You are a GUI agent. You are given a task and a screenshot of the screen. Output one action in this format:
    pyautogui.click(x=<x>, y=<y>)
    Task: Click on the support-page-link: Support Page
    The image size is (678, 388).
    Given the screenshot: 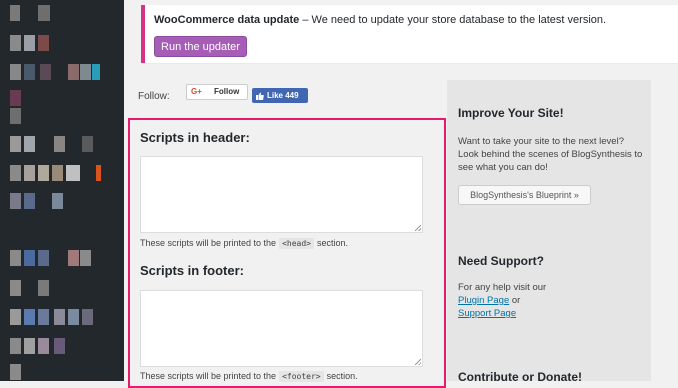 What is the action you would take?
    pyautogui.click(x=487, y=313)
    